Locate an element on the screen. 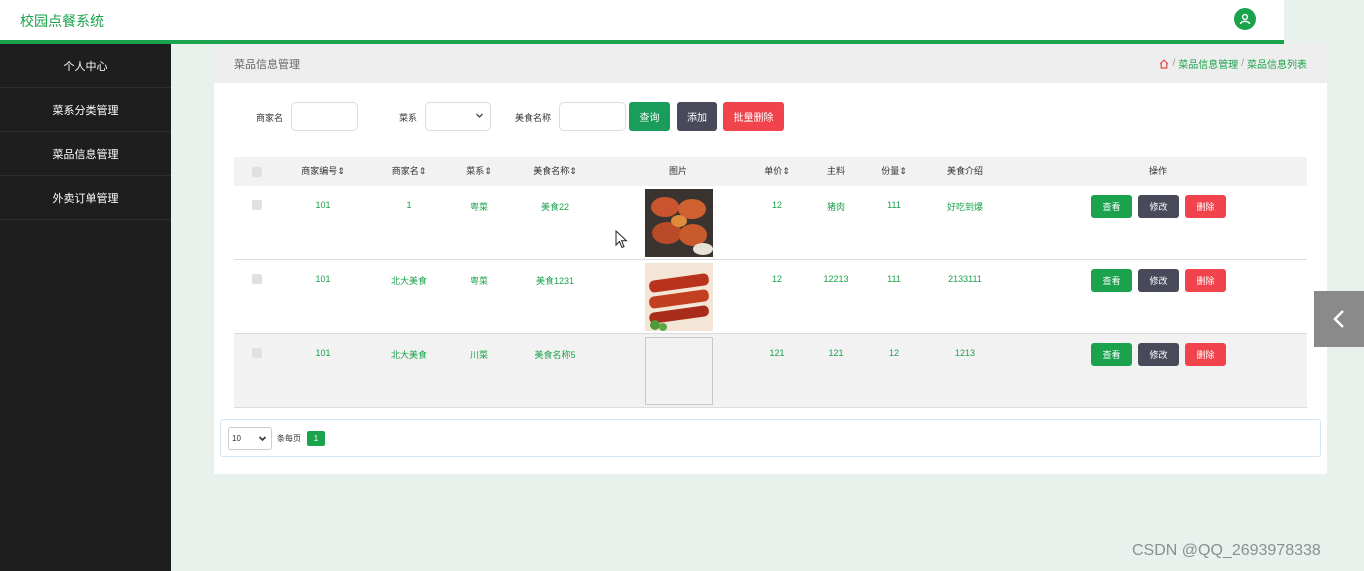 This screenshot has height=571, width=1364. user-icon is located at coordinates (1245, 19).